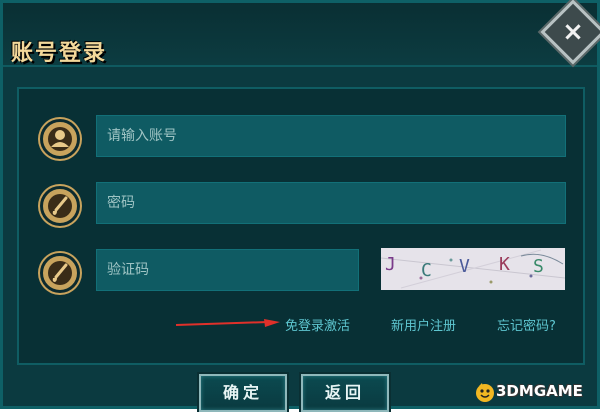 This screenshot has width=600, height=412. I want to click on captcha-char-2: C, so click(426, 270).